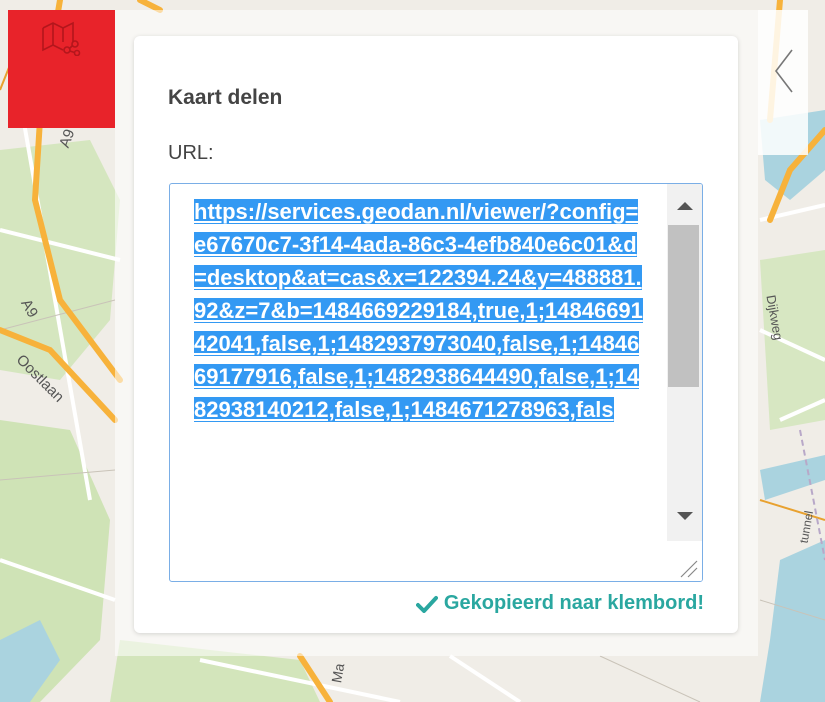 This screenshot has height=702, width=825. I want to click on scrollbar-thumb, so click(683, 306).